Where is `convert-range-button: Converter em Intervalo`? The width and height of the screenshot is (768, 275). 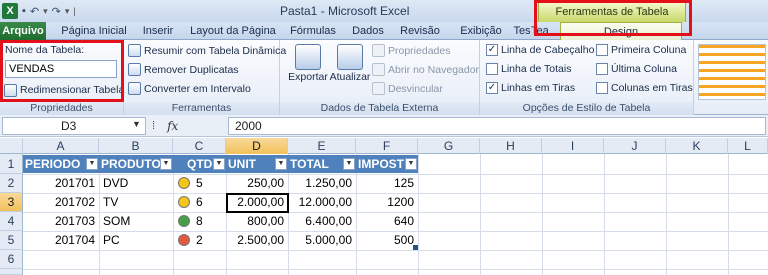 convert-range-button: Converter em Intervalo is located at coordinates (189, 88).